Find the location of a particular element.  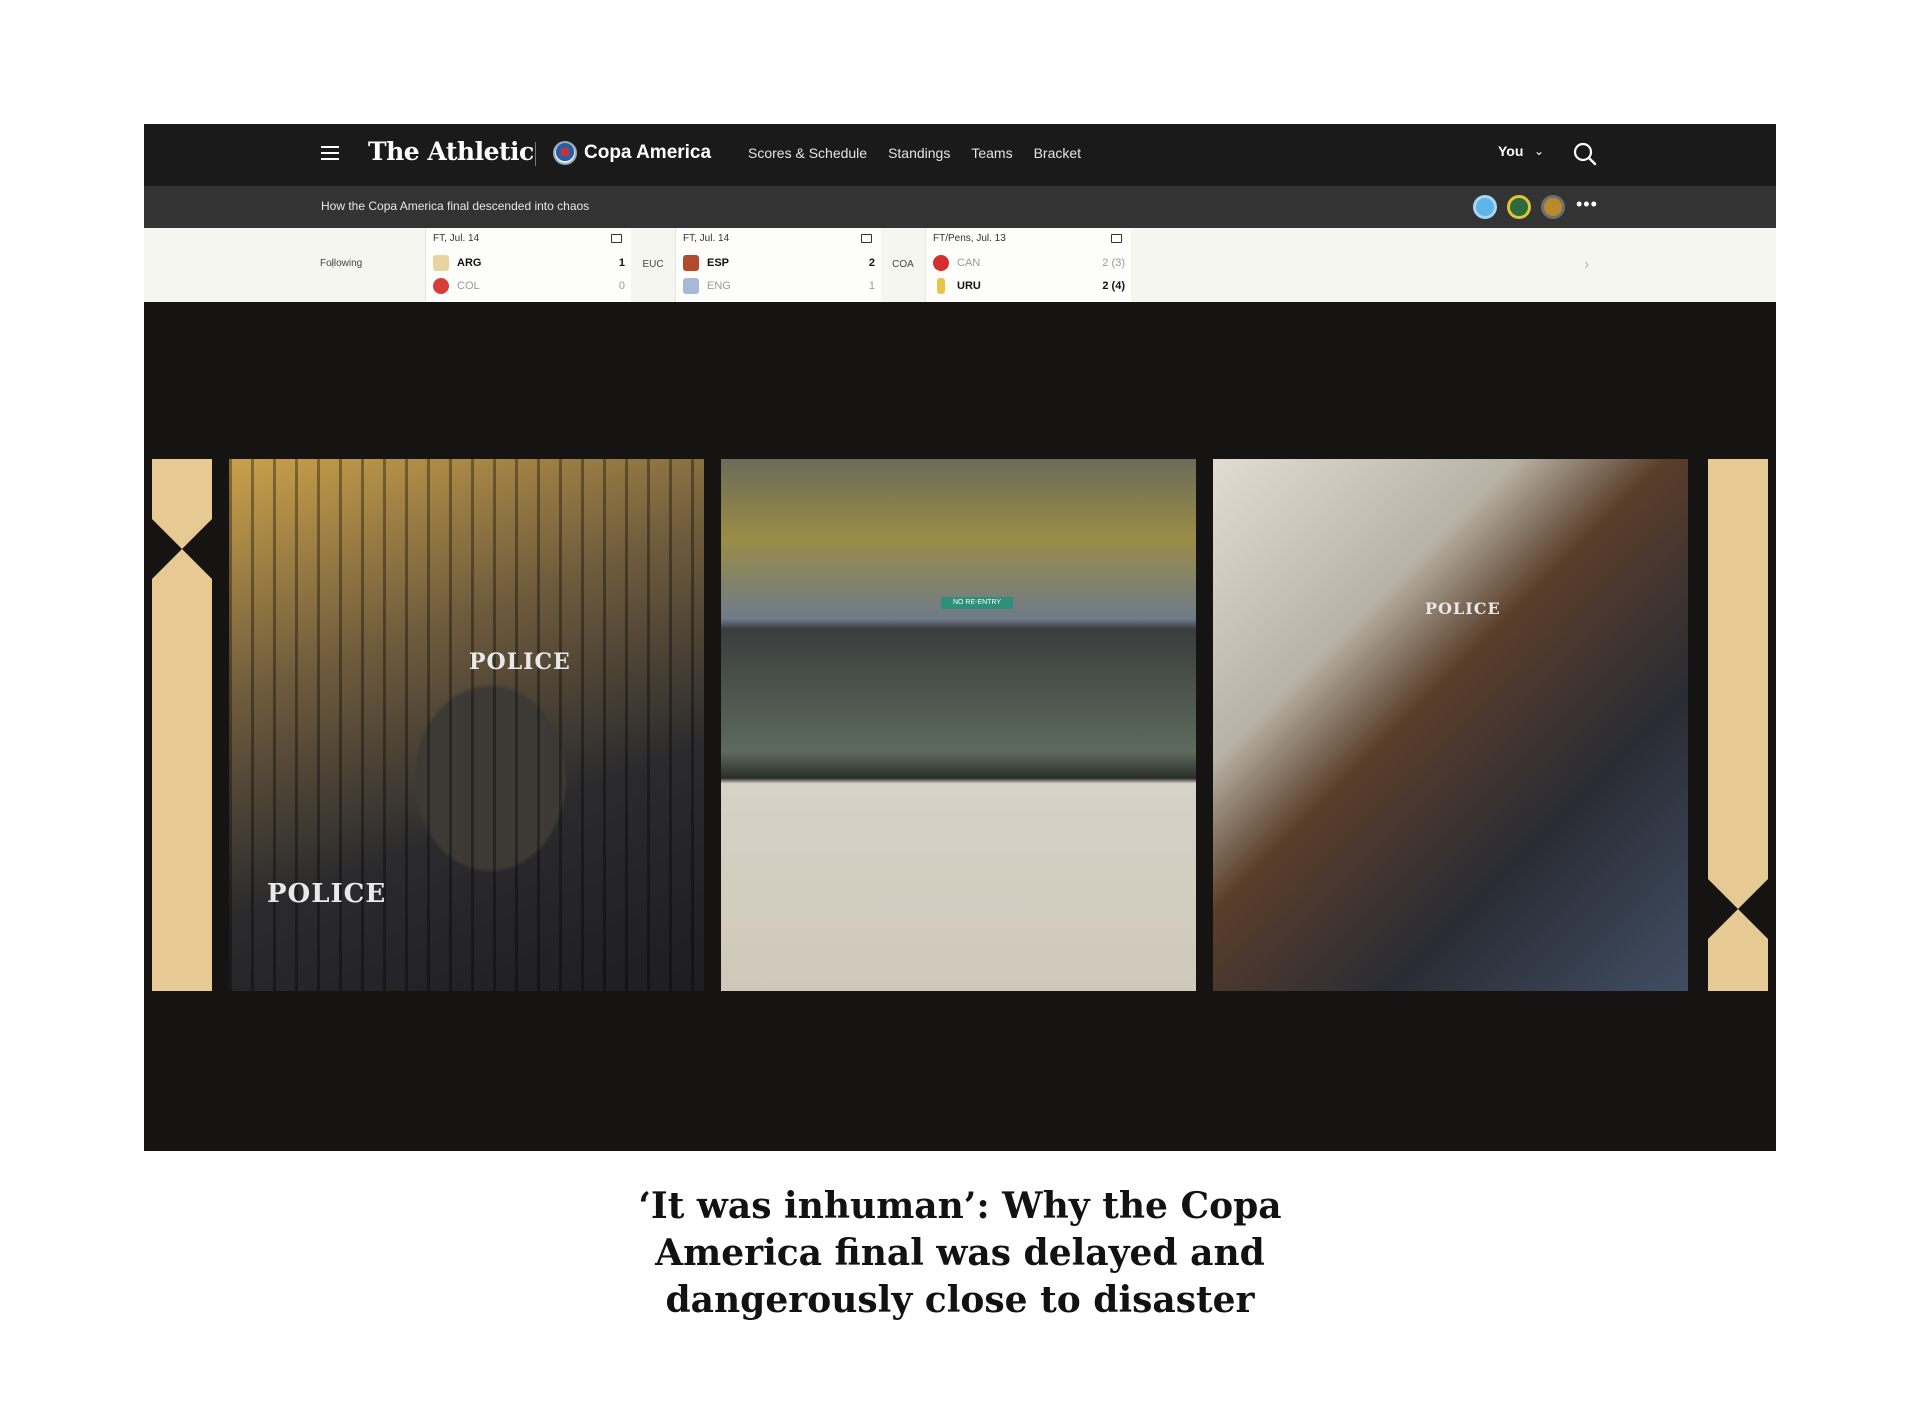

section-title: Copa America is located at coordinates (647, 153).